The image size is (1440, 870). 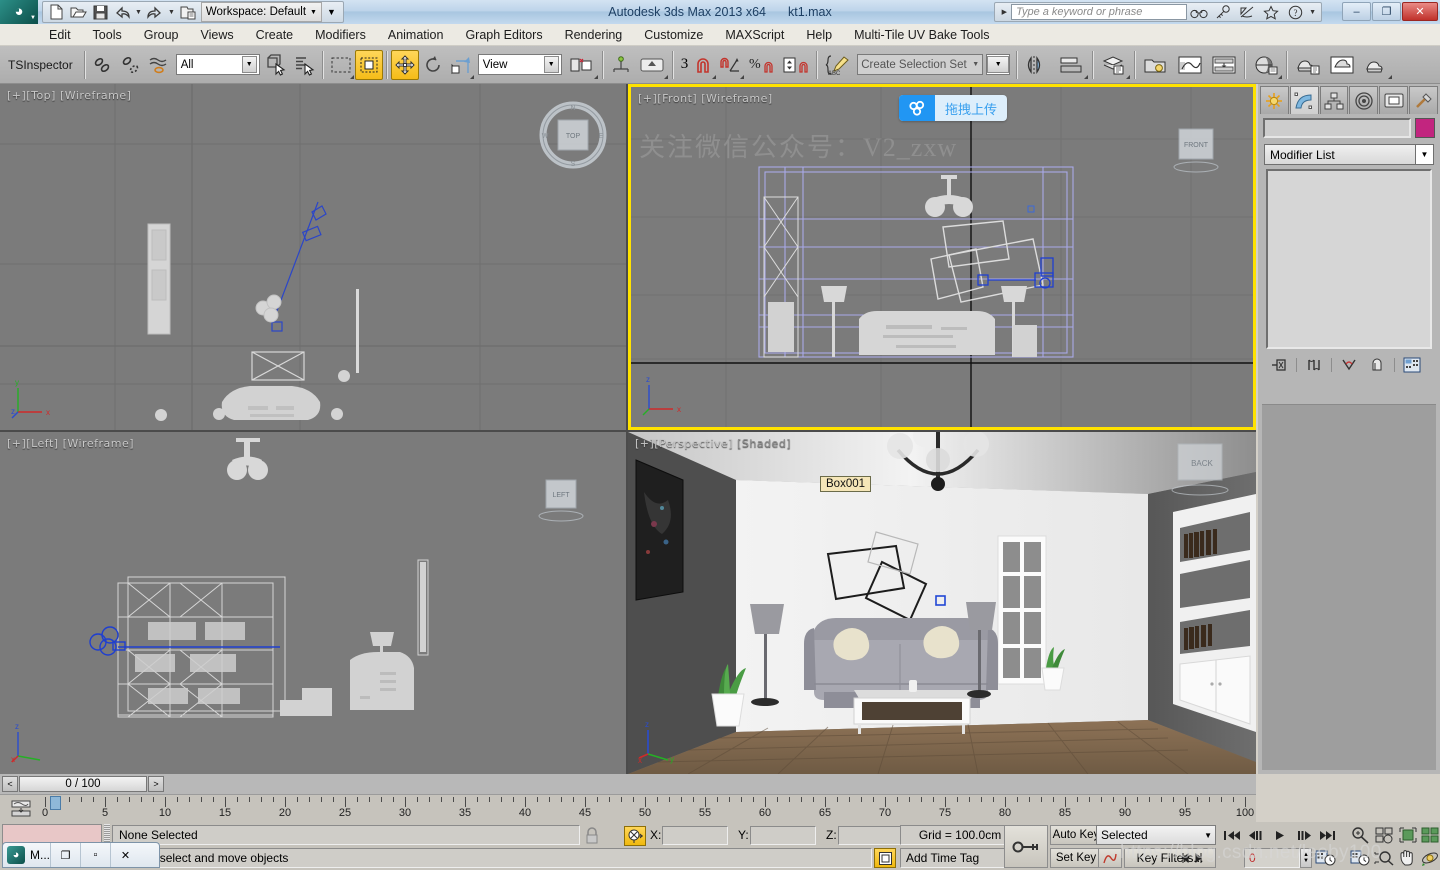 I want to click on set-key-button: Set Key, so click(x=1076, y=858).